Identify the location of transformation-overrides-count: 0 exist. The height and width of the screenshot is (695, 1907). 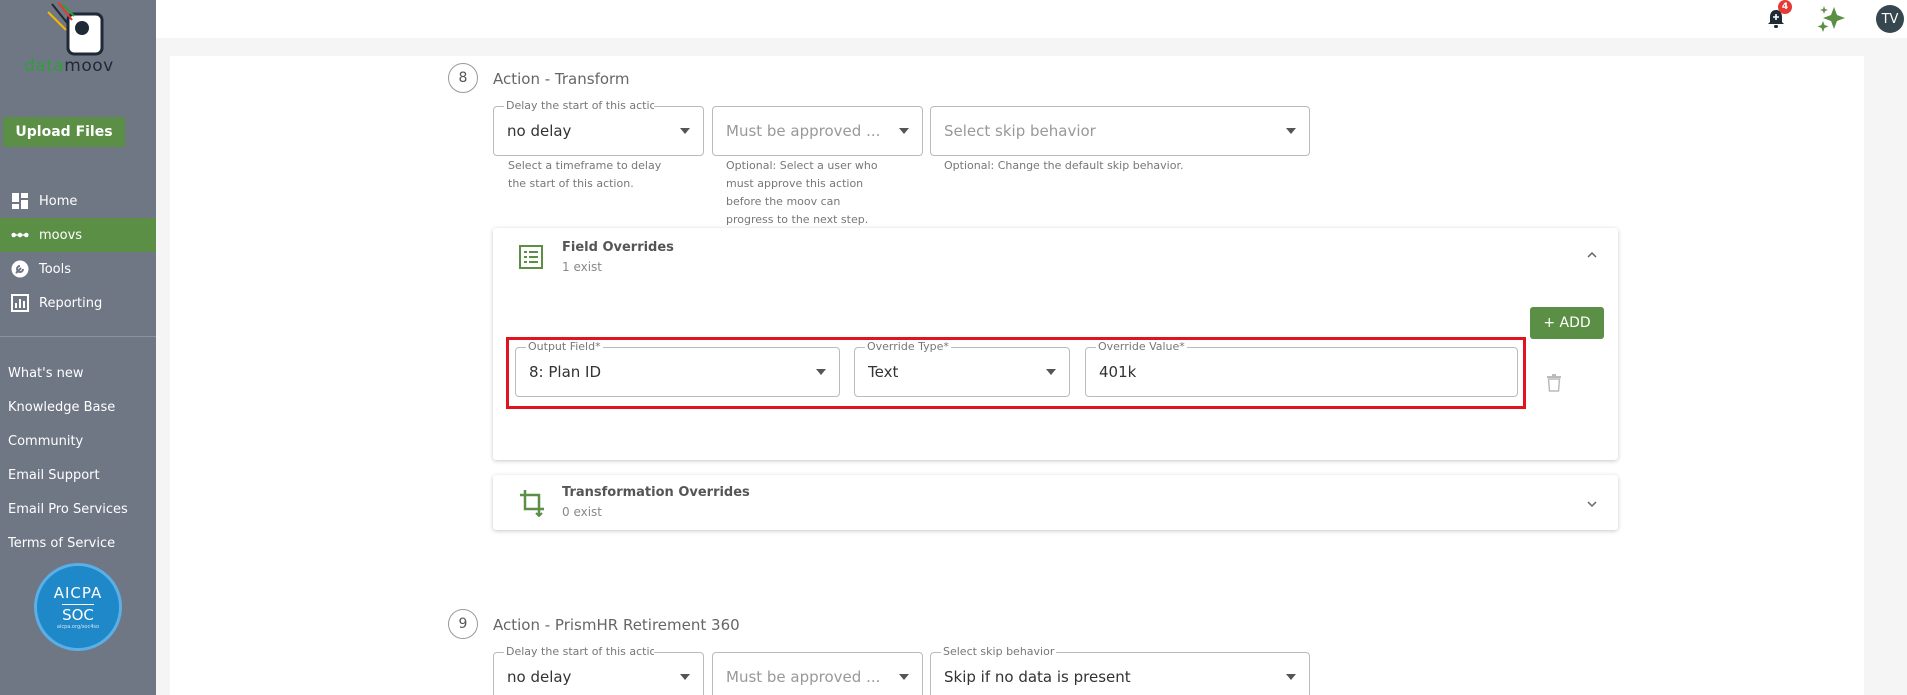
(582, 512).